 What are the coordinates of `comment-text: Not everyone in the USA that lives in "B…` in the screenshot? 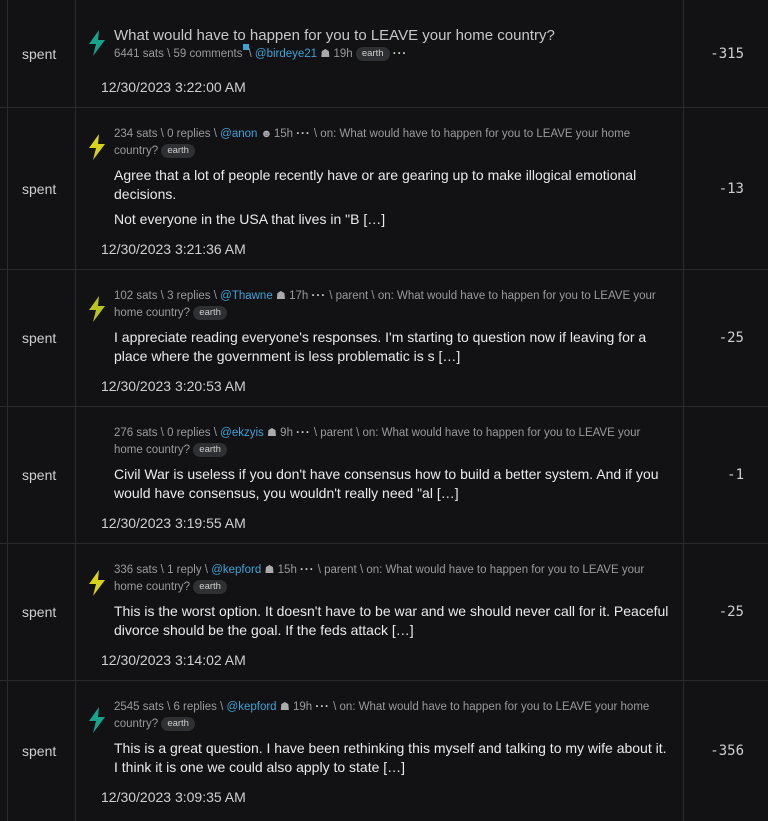 It's located at (250, 219).